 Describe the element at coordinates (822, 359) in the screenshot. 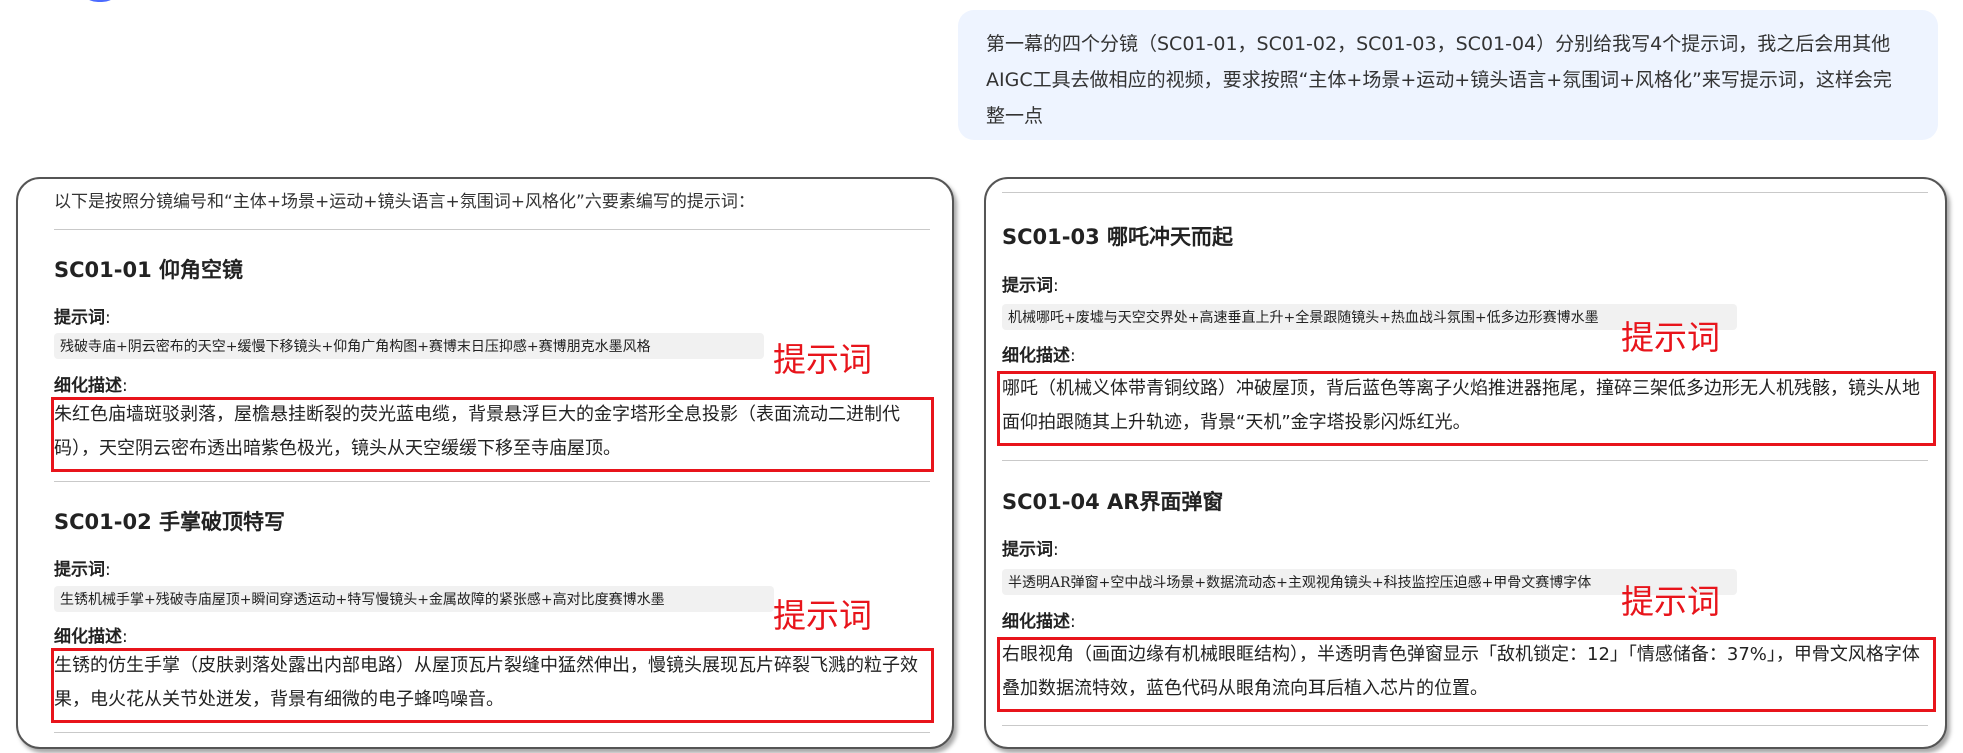

I see `annotation-label-sc01-01: 提示词` at that location.